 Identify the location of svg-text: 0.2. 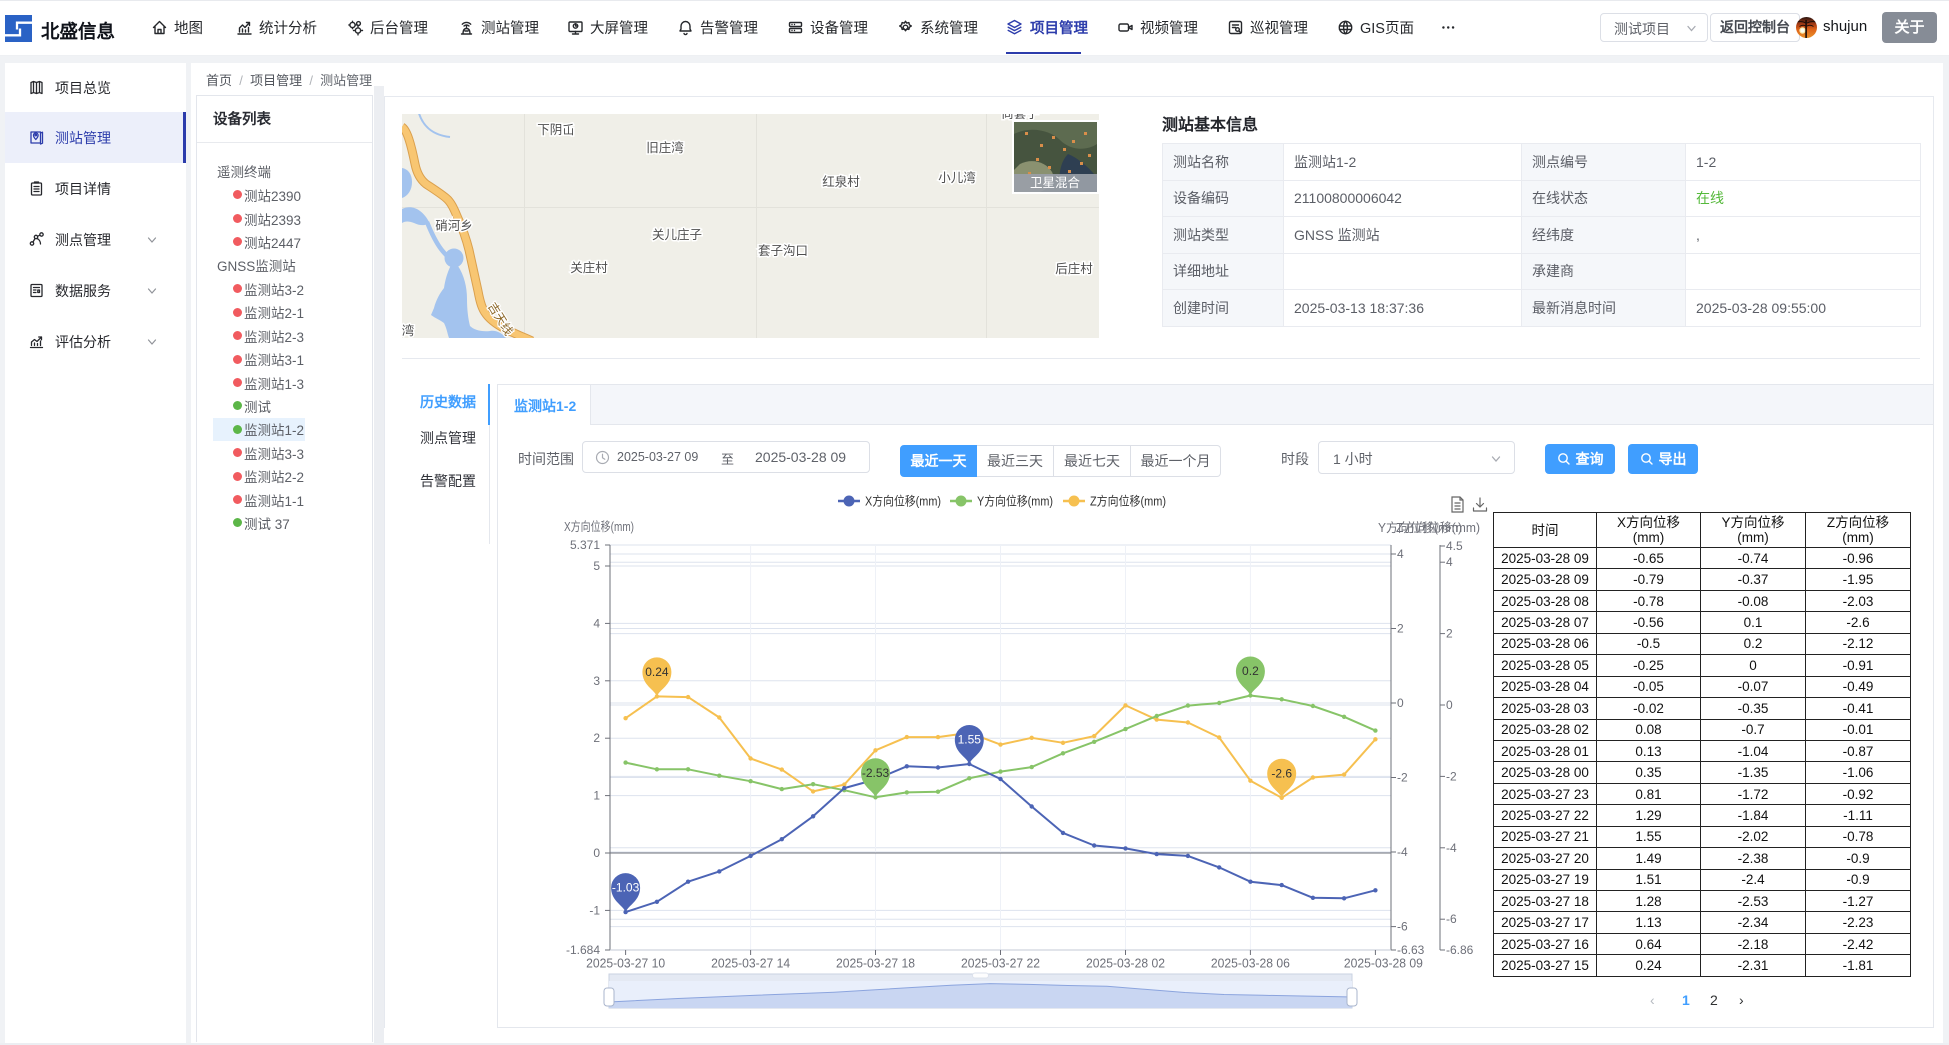
(1250, 671).